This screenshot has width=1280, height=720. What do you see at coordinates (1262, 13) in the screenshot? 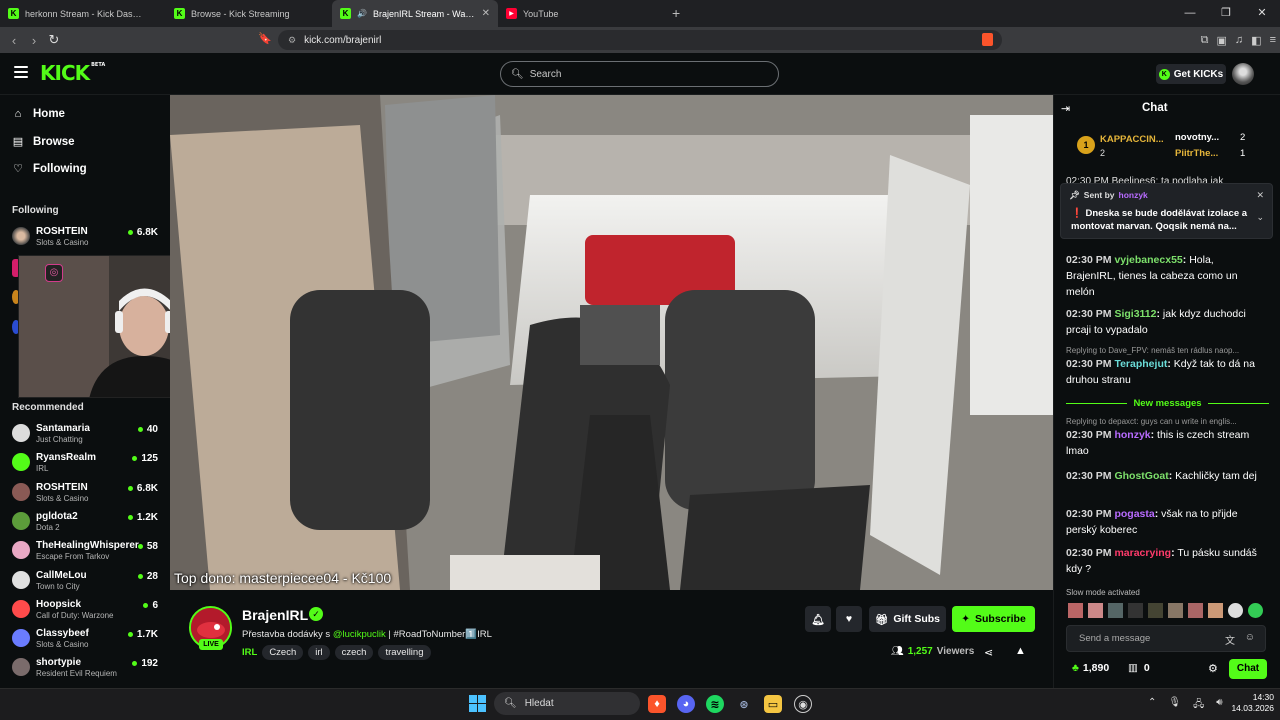
I see `close-window-icon: ✕` at bounding box center [1262, 13].